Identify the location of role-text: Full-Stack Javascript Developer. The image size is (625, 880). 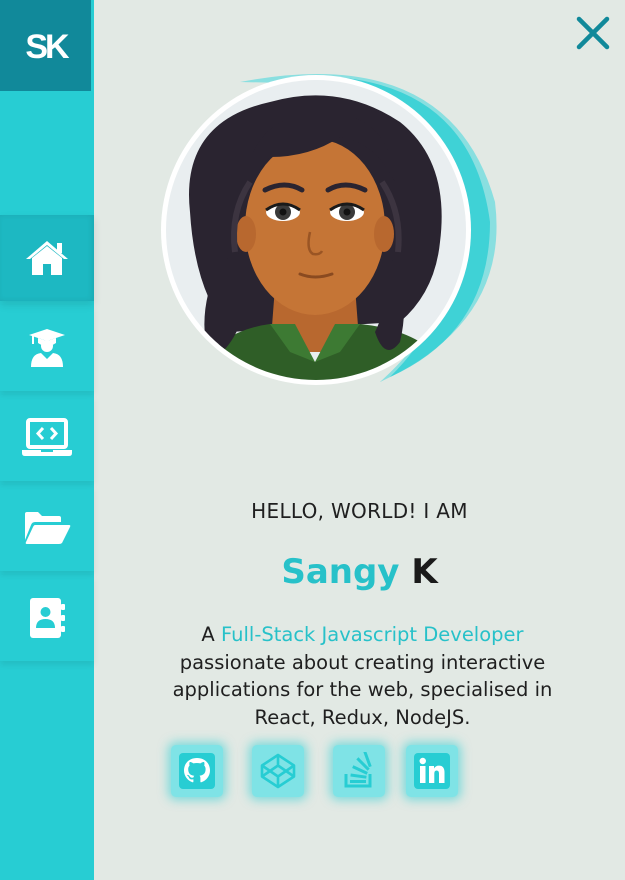
(372, 634).